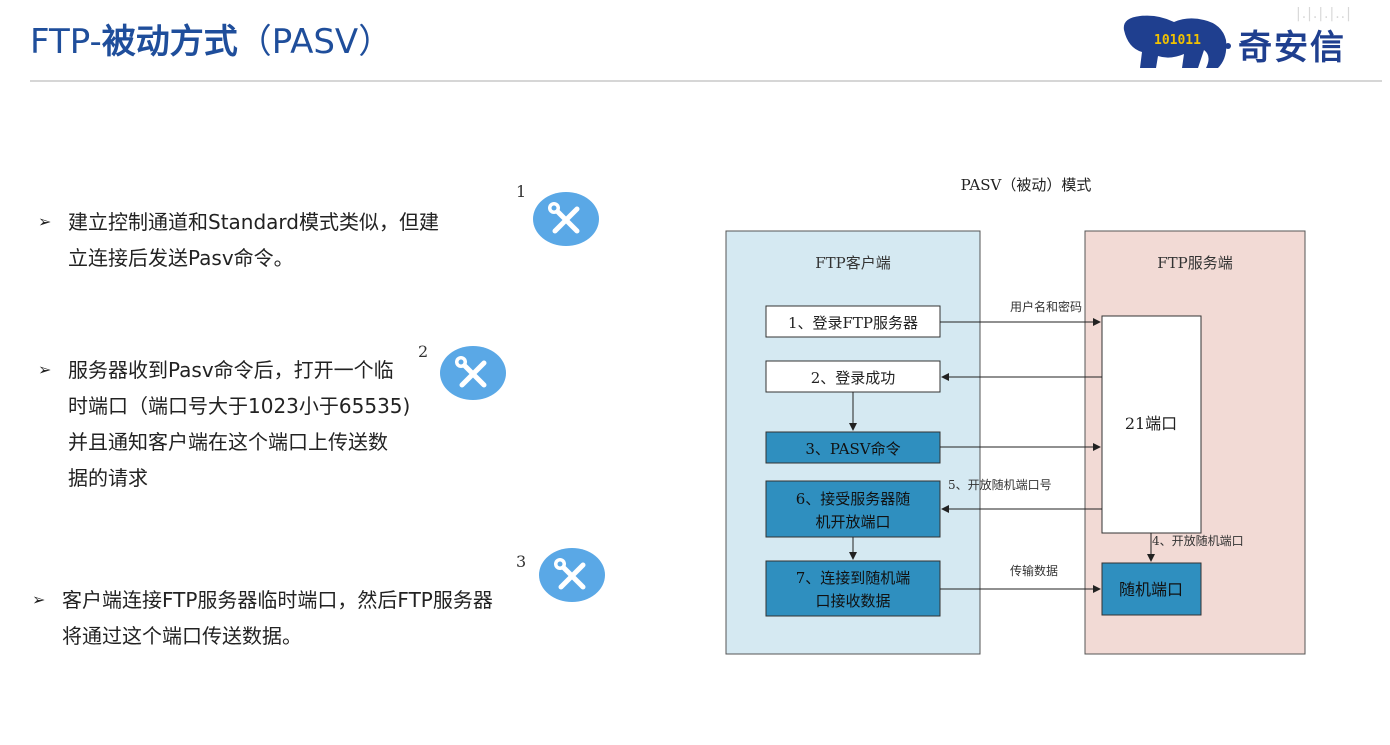 This screenshot has width=1390, height=745. What do you see at coordinates (262, 618) in the screenshot?
I see `bullet-3: ➢ 客户端连接FTP服务器临时端口，然后FTP服务器 将通过这个端口传送数据。` at bounding box center [262, 618].